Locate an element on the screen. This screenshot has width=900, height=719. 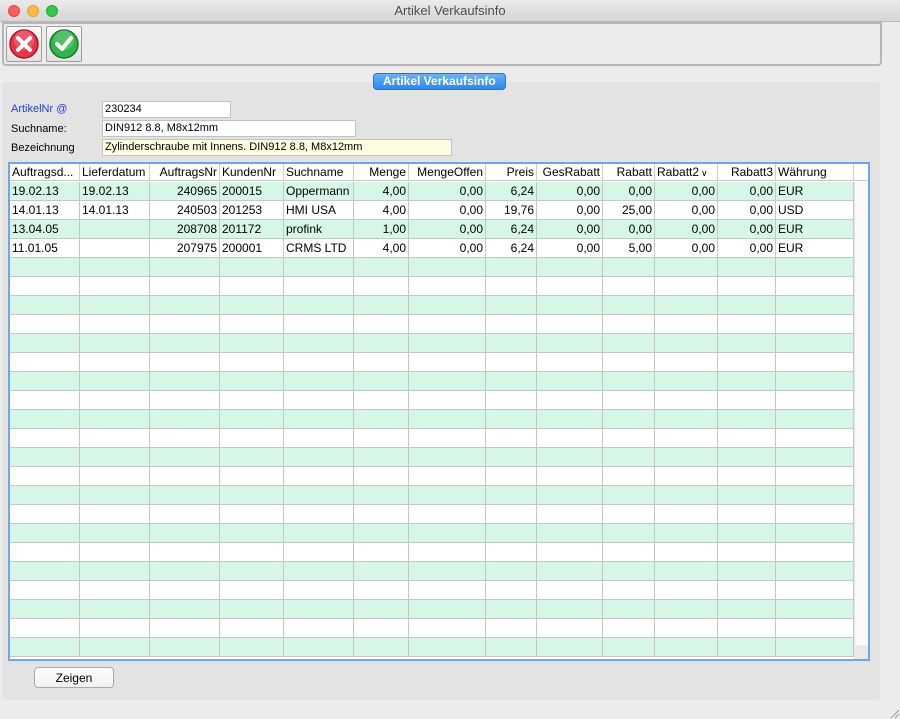
column-header-label: Lieferdatum is located at coordinates (114, 172).